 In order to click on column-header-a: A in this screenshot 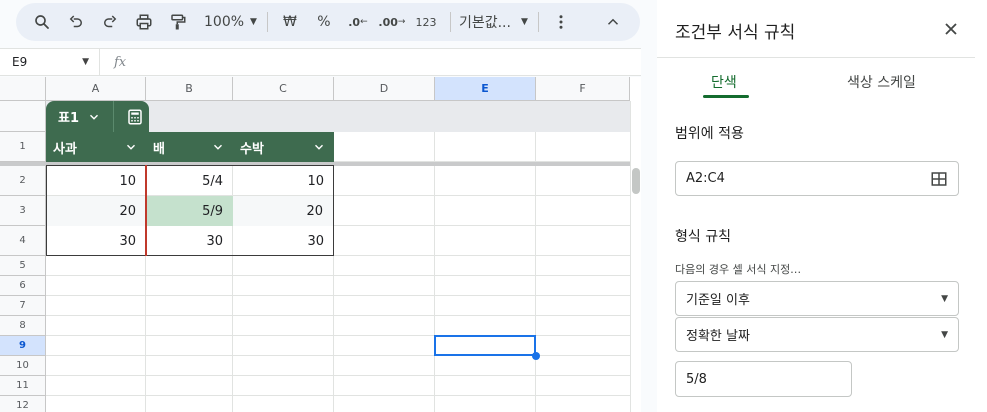, I will do `click(96, 89)`.